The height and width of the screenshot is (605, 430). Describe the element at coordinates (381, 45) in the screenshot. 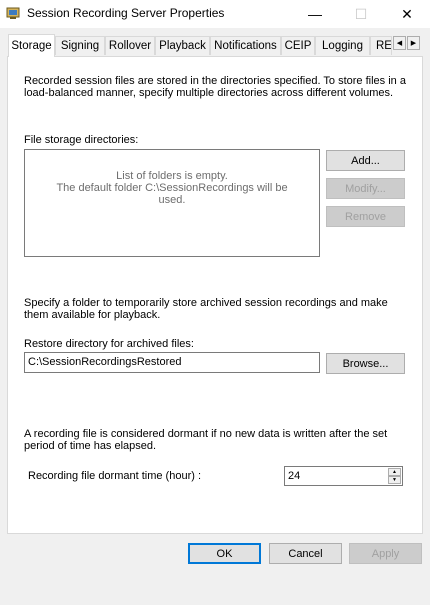

I see `tab-re: RE` at that location.